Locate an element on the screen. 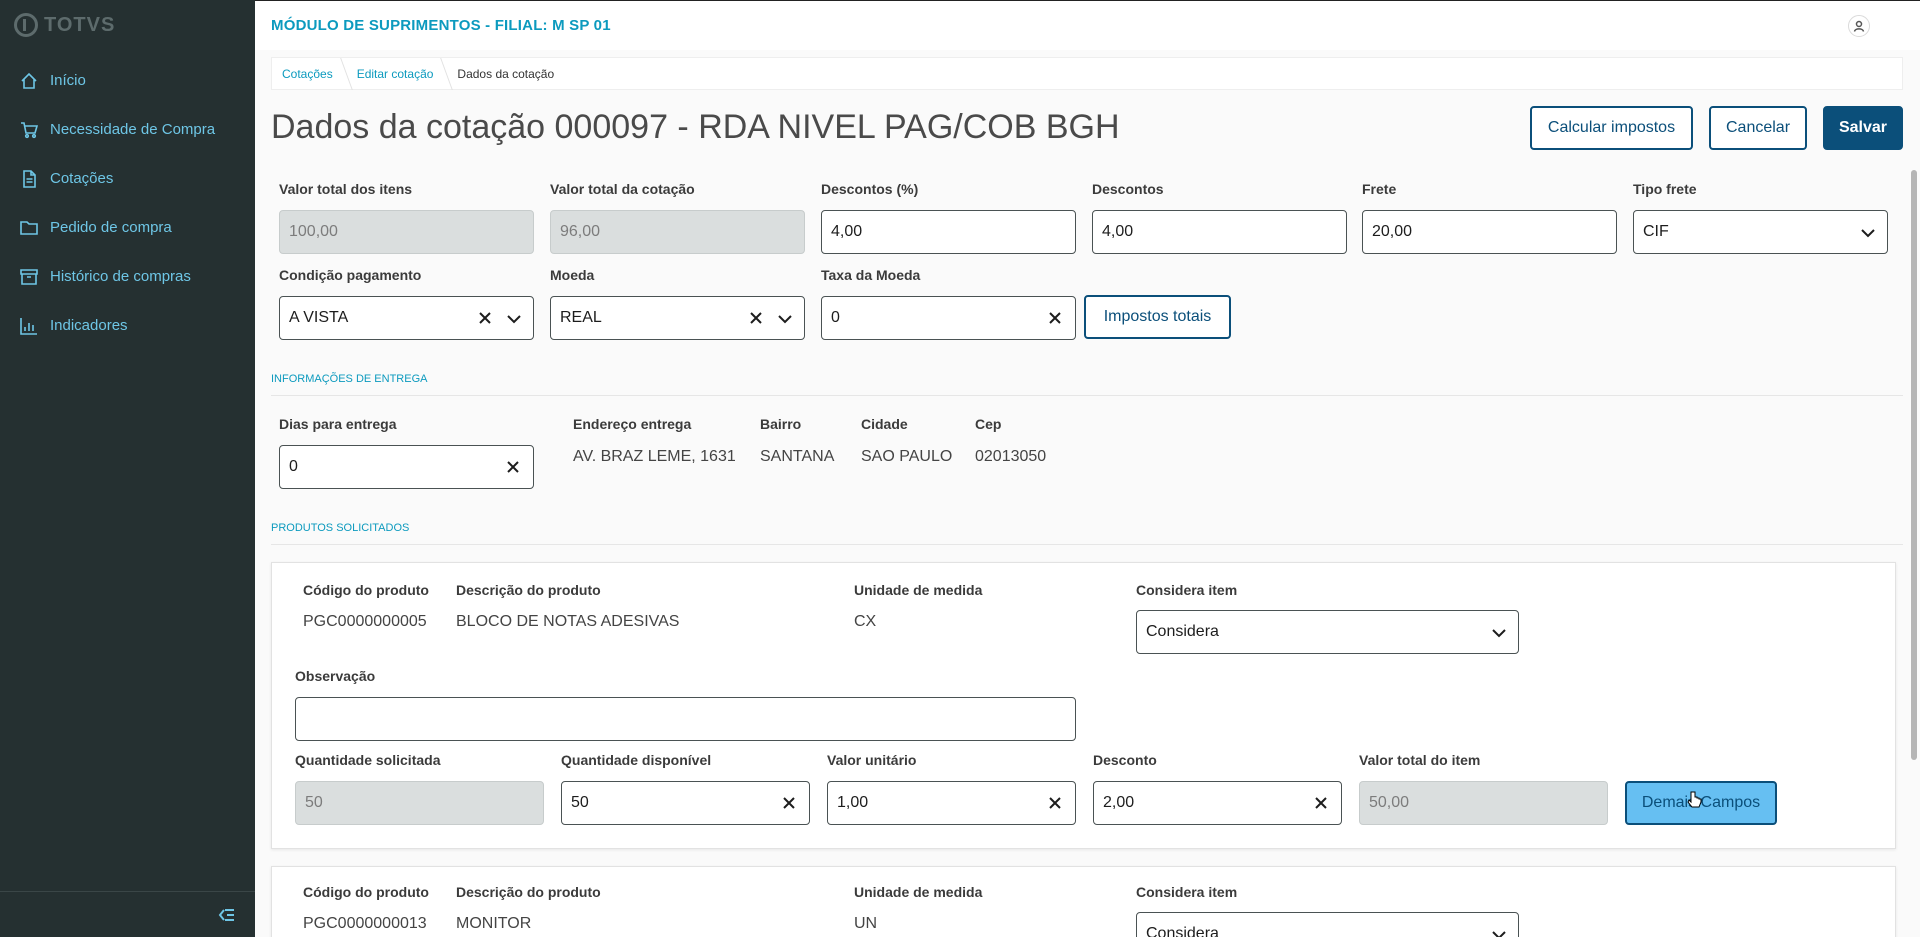 The height and width of the screenshot is (937, 1920). cancel-button: Cancelar is located at coordinates (1758, 128).